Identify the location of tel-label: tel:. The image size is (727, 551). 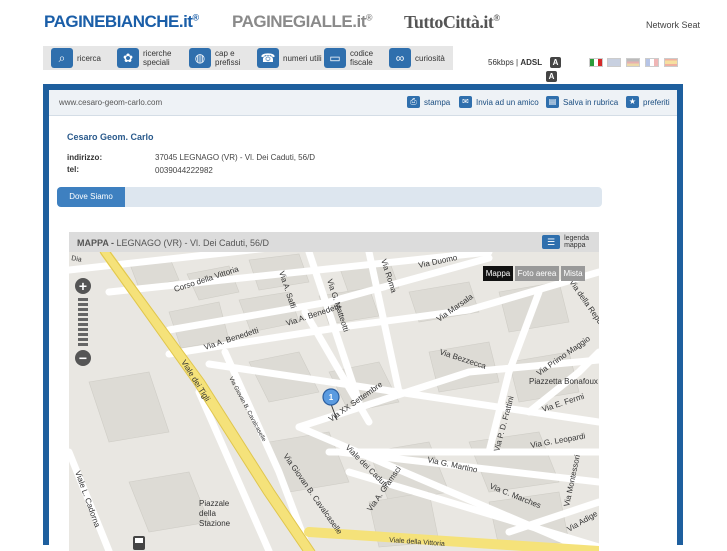
(73, 169).